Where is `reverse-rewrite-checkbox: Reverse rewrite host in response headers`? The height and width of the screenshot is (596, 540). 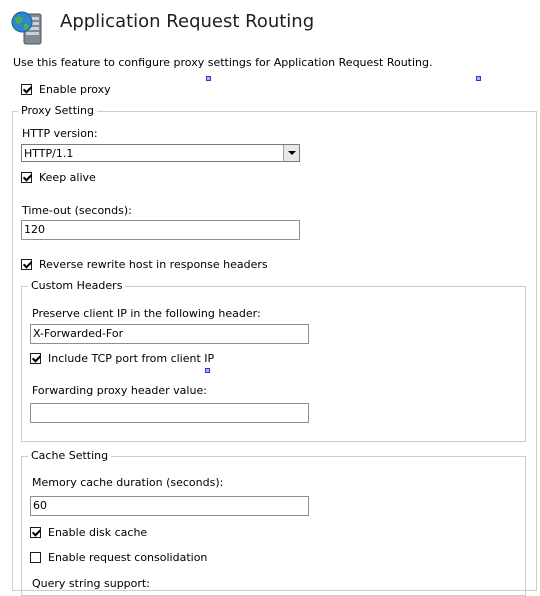
reverse-rewrite-checkbox: Reverse rewrite host in response headers is located at coordinates (144, 264).